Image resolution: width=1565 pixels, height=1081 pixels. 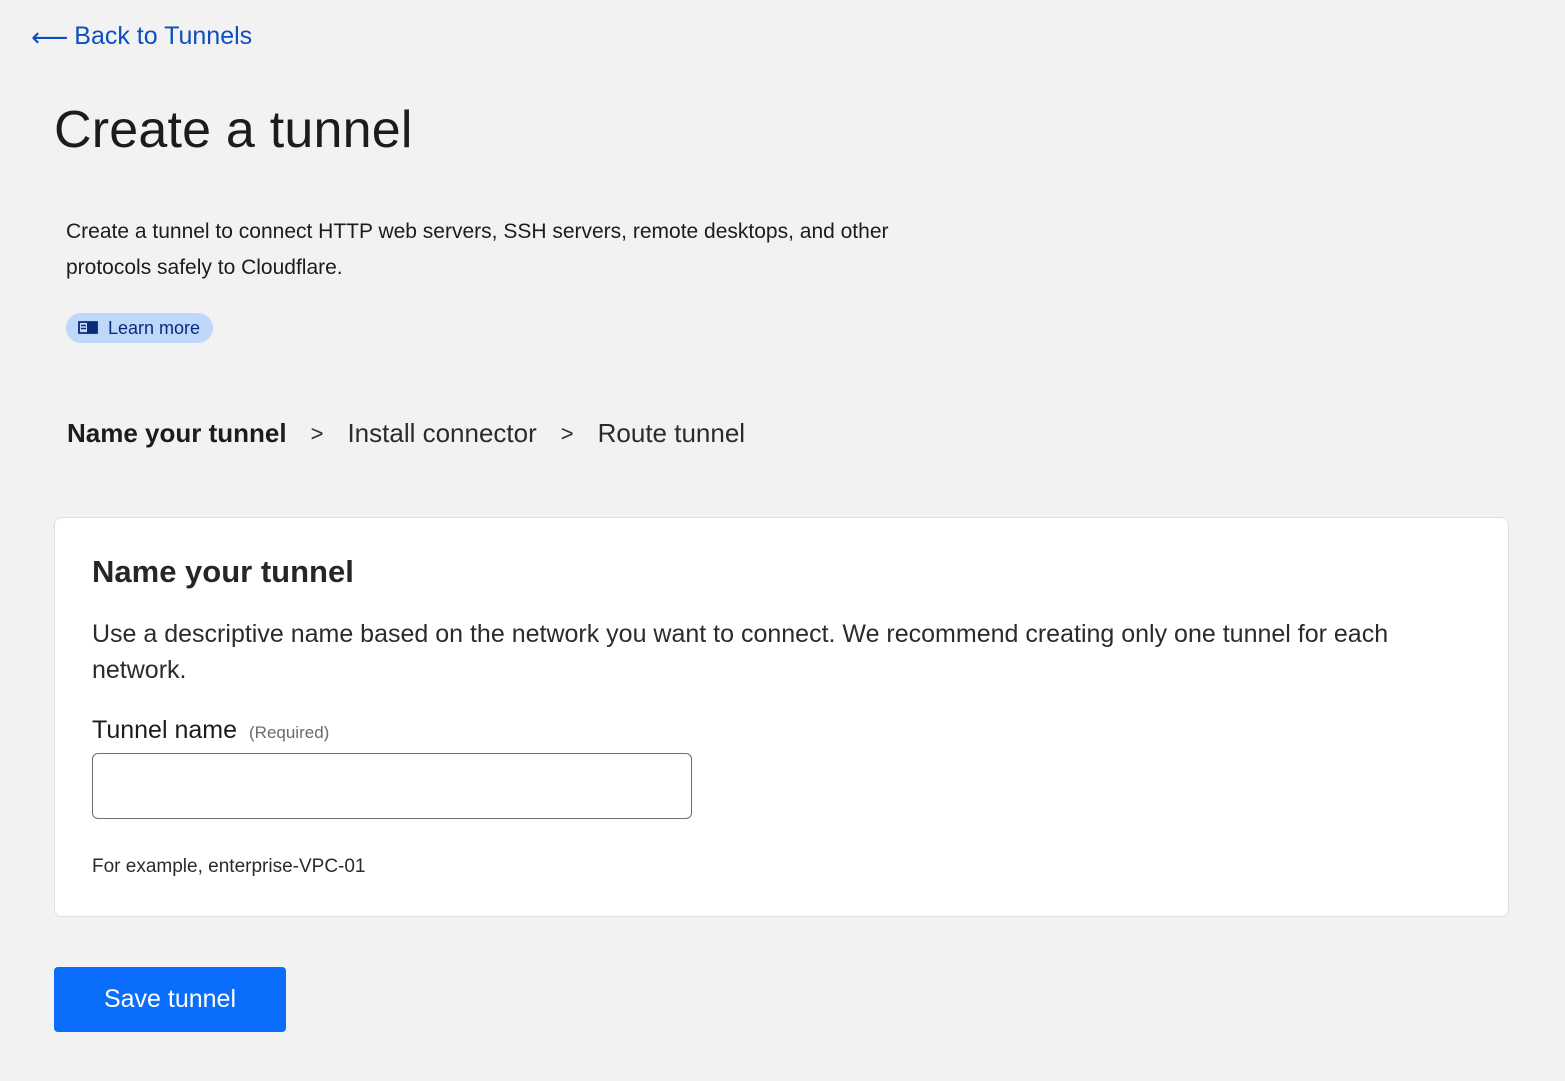 What do you see at coordinates (163, 36) in the screenshot?
I see `back-link-label: Back to Tunnels` at bounding box center [163, 36].